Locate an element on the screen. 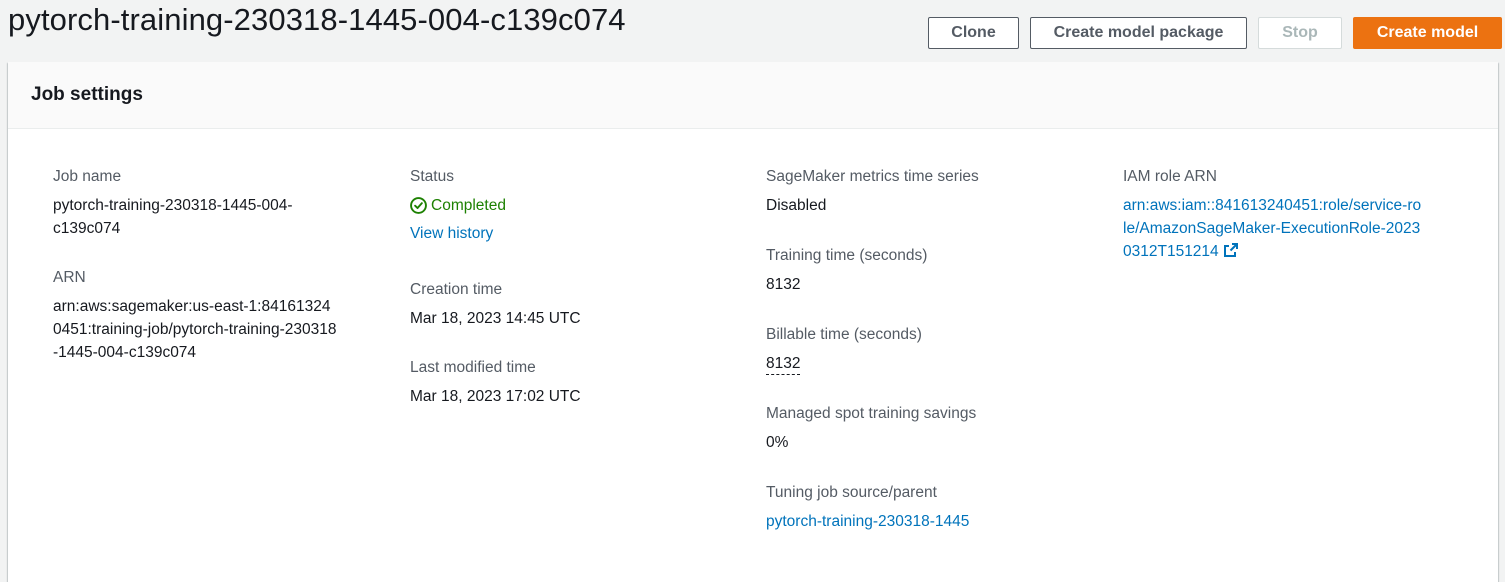 This screenshot has height=582, width=1505. training-time-label: Training time (seconds) is located at coordinates (847, 255).